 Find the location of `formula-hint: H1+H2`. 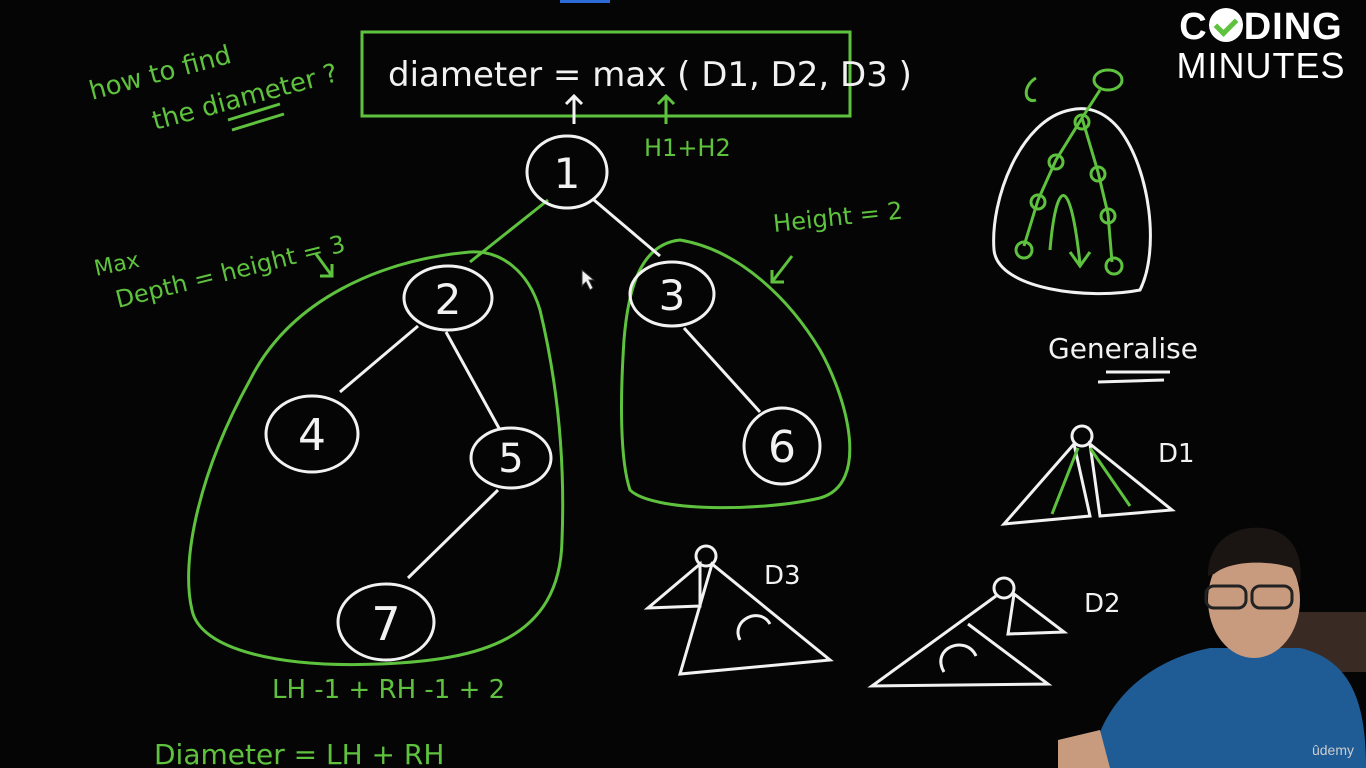

formula-hint: H1+H2 is located at coordinates (687, 148).